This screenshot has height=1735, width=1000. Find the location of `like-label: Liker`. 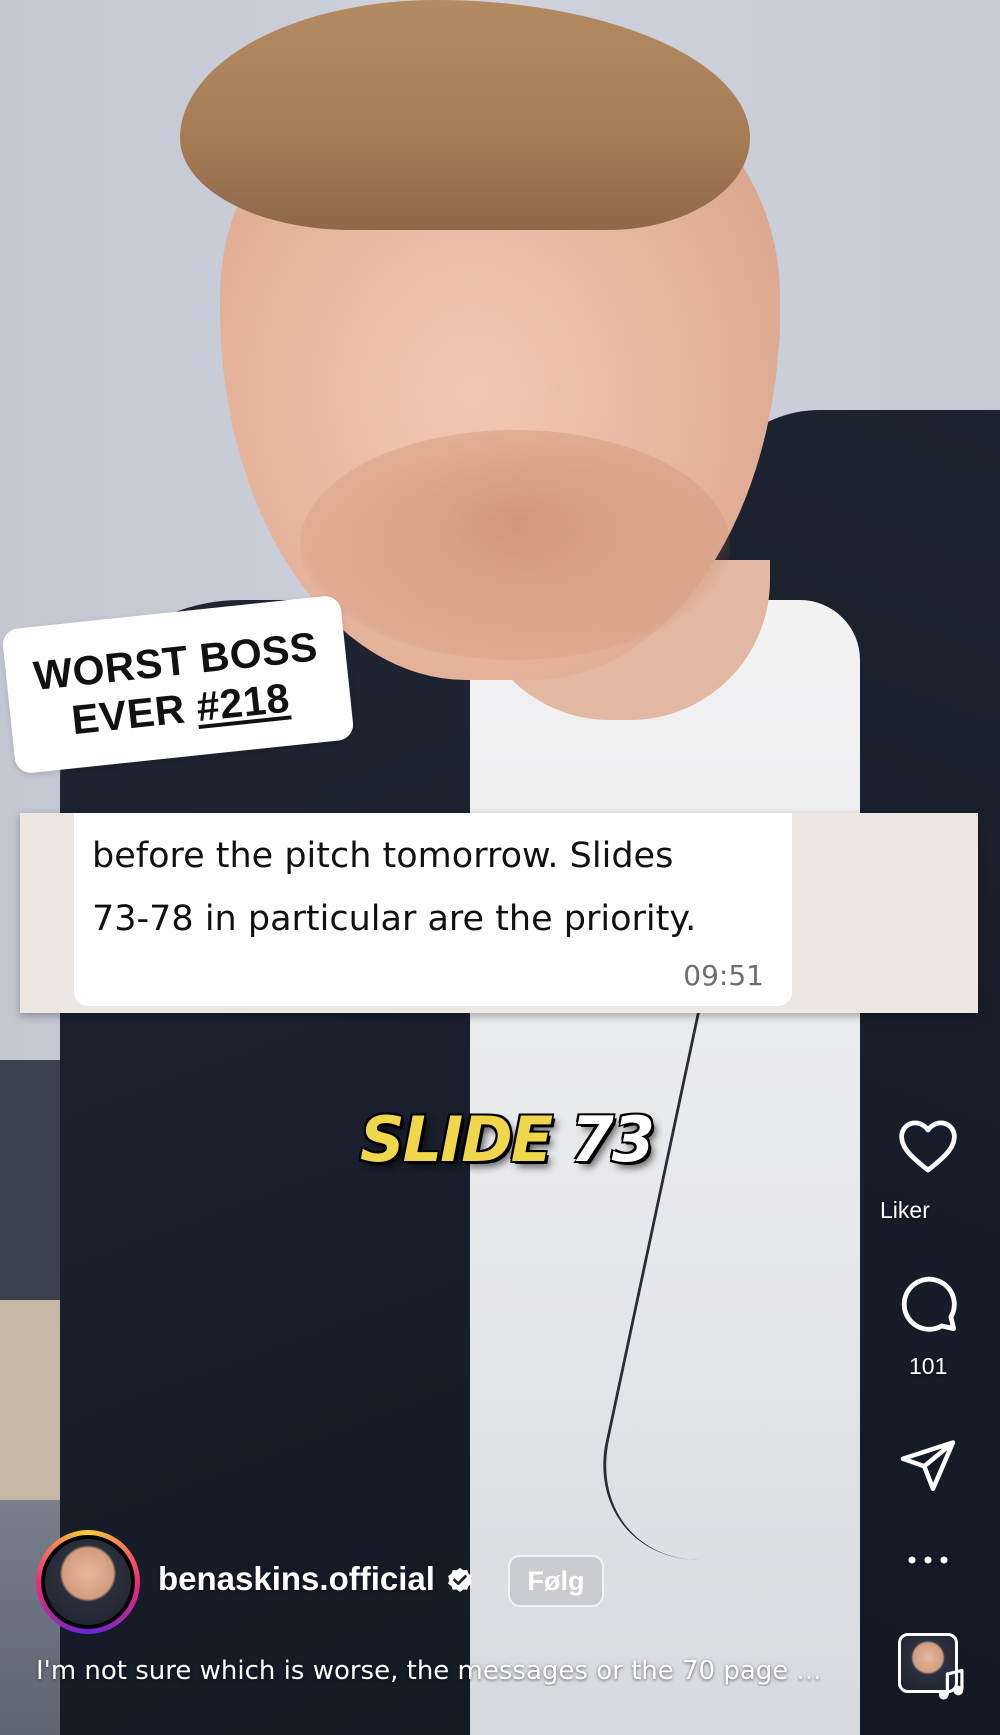

like-label: Liker is located at coordinates (905, 1210).